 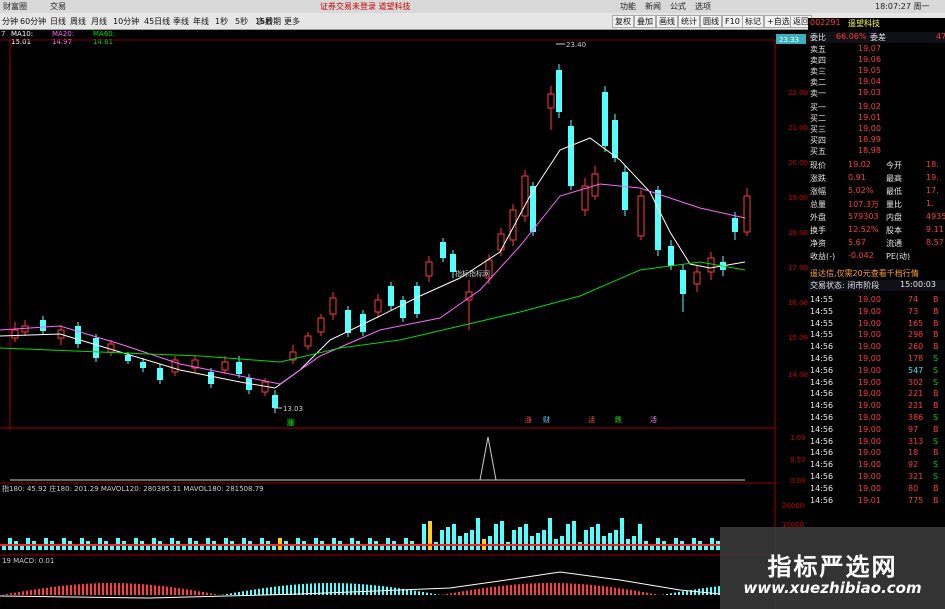 I want to click on ad-row: 遥达信,仅需20元查看千档行情, so click(x=876, y=273).